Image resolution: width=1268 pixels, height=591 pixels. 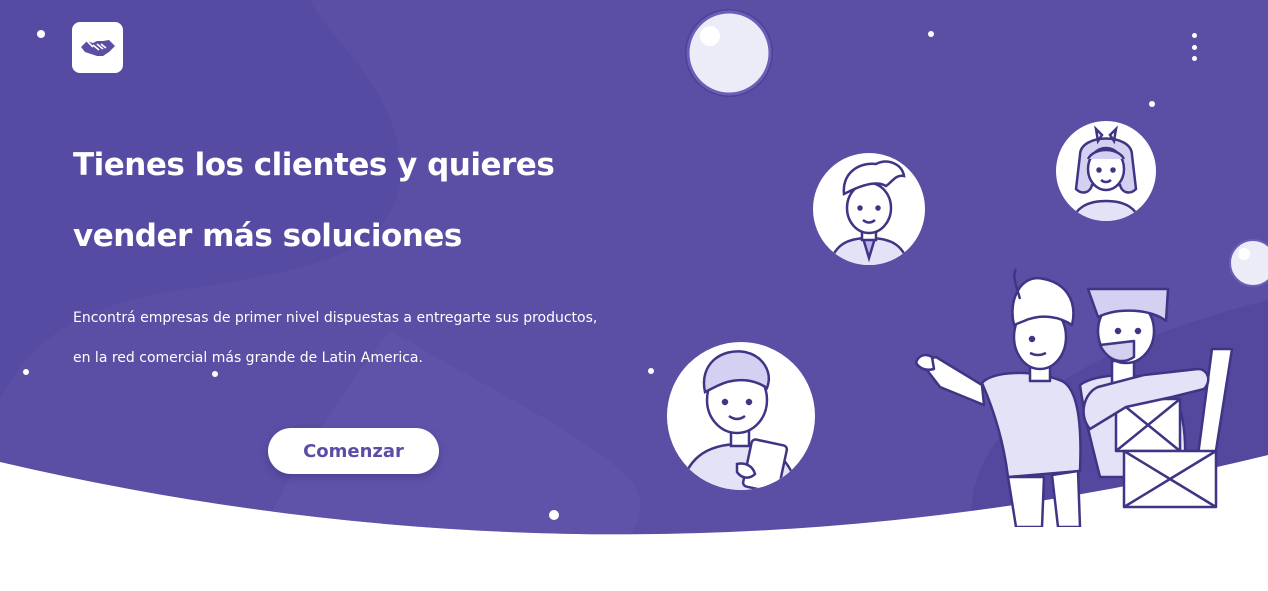 What do you see at coordinates (353, 451) in the screenshot?
I see `comenzar-button: Comenzar` at bounding box center [353, 451].